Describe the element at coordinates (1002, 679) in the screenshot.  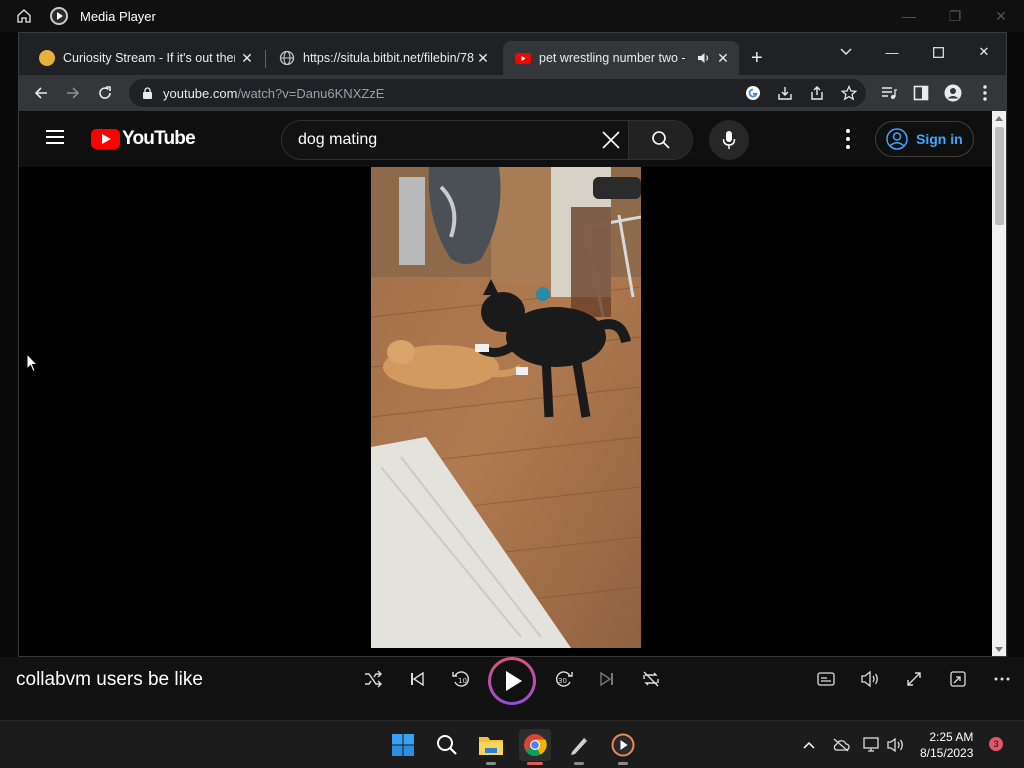
I see `more-options-button` at that location.